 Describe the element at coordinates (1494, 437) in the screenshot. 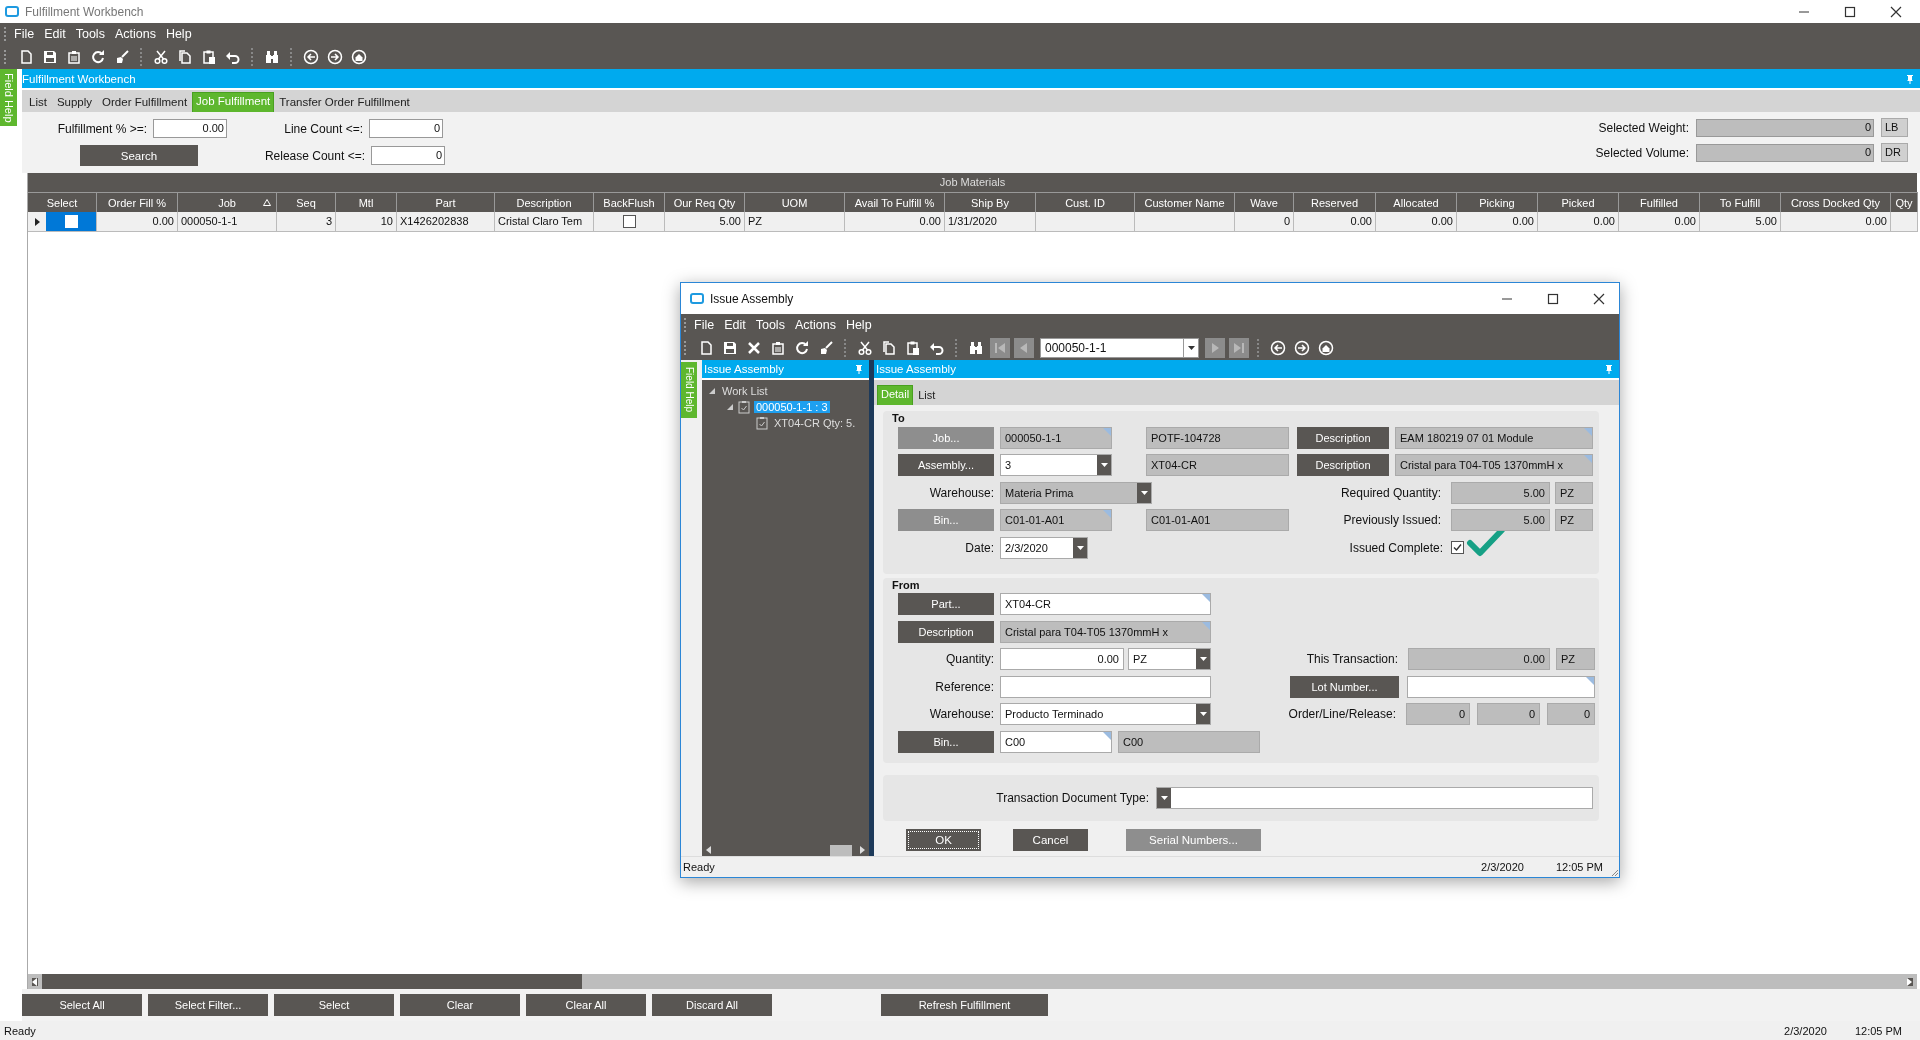

I see `text-field: EAM 180219 07 01 Module` at that location.